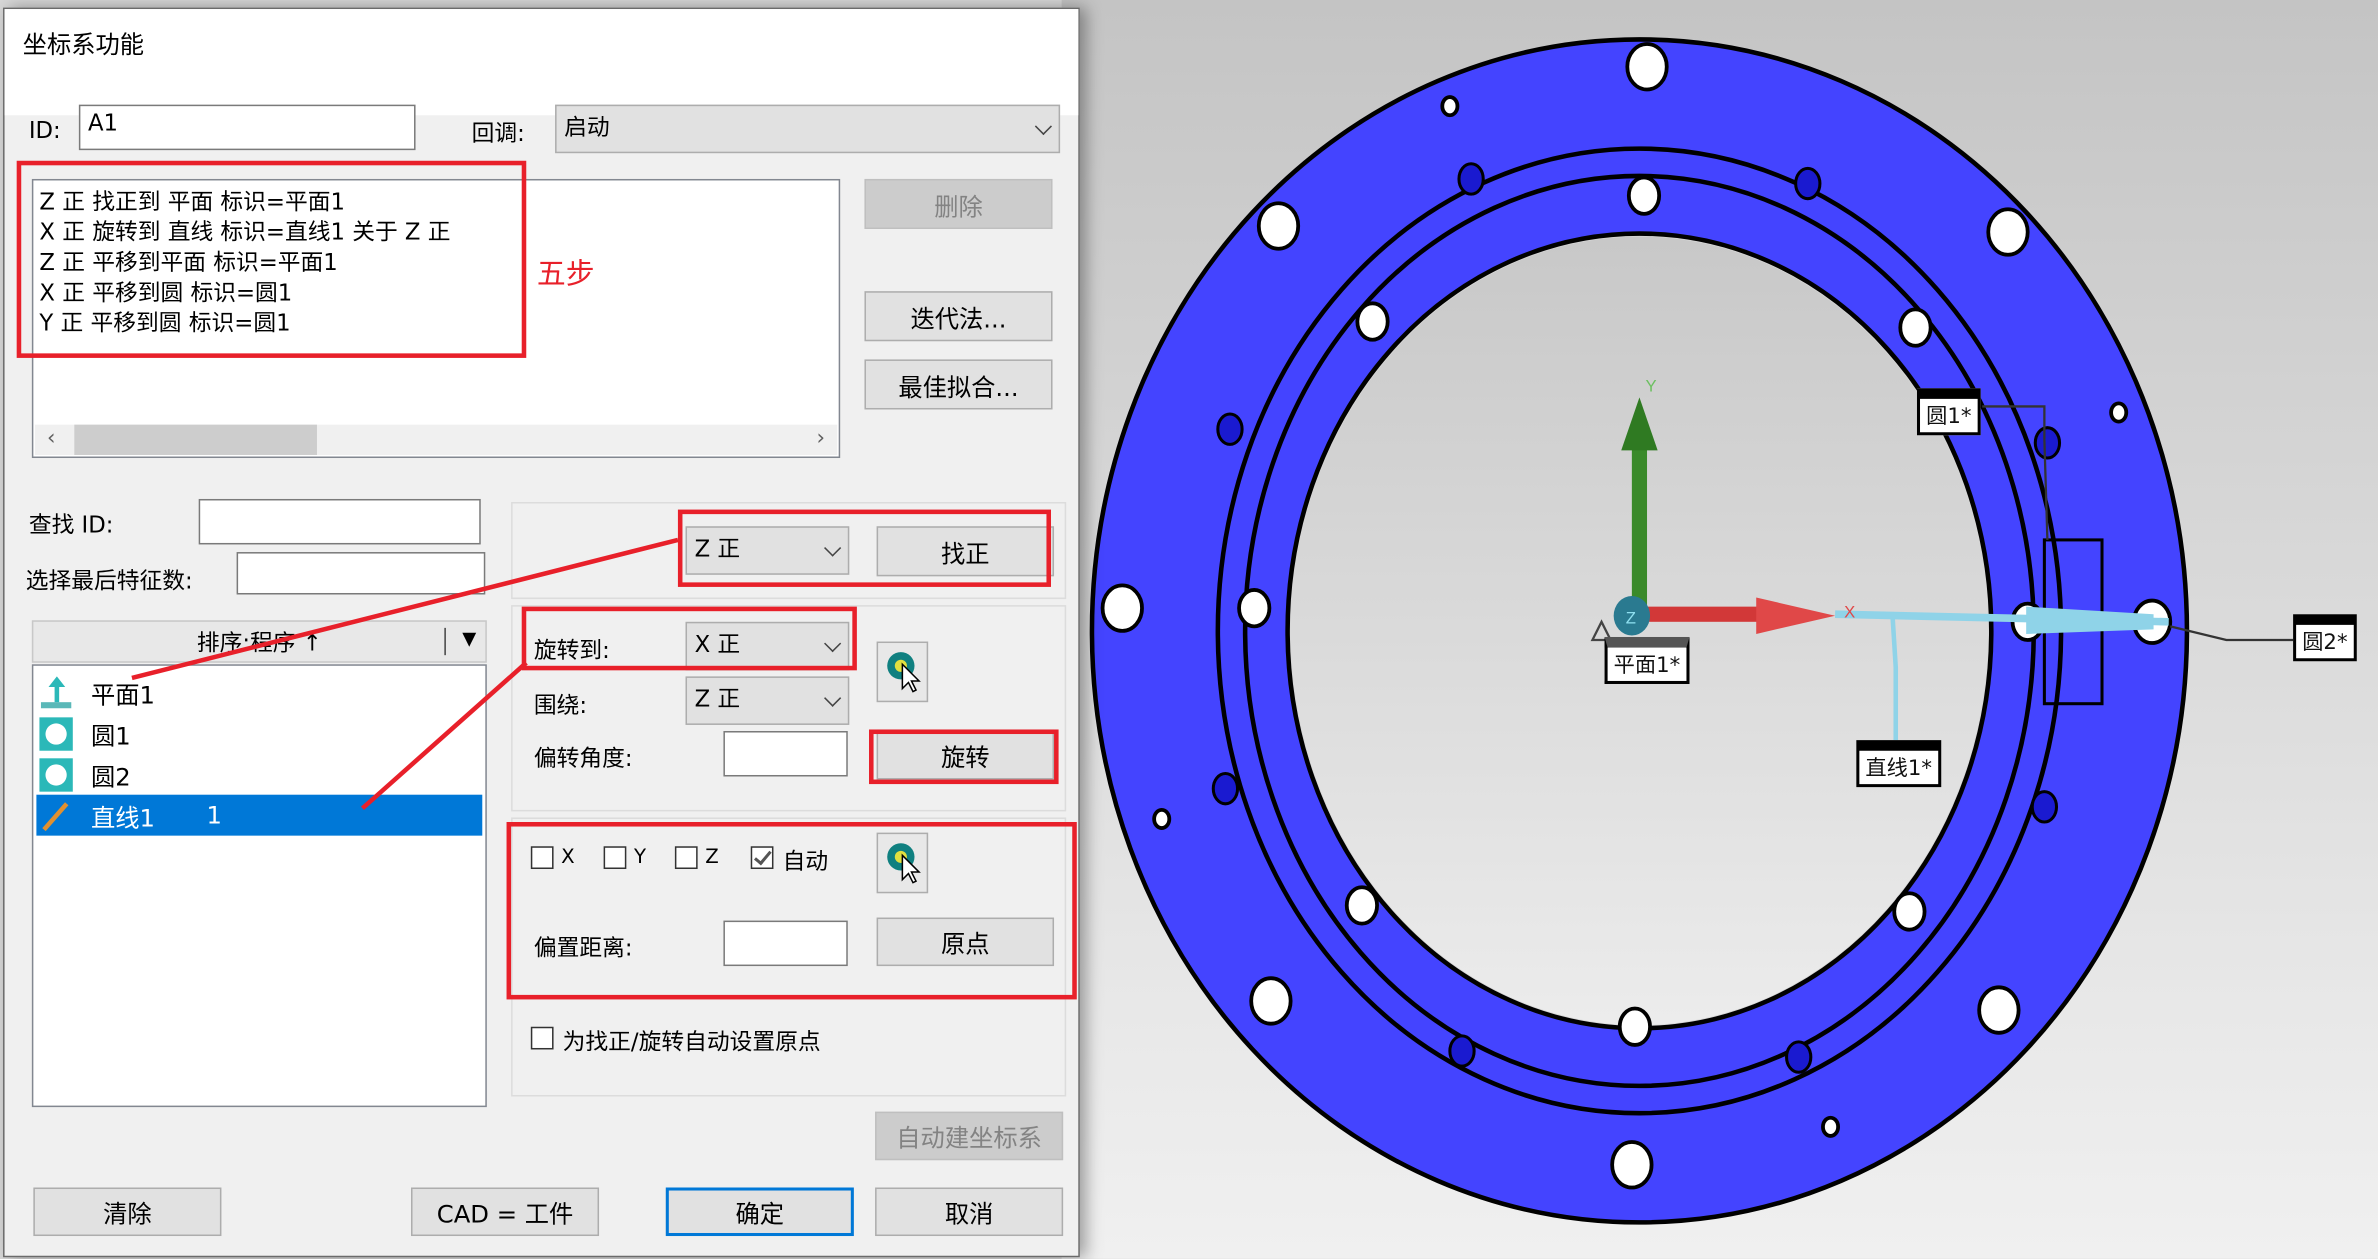 The width and height of the screenshot is (2378, 1259). I want to click on z-axis-label: Z, so click(1631, 617).